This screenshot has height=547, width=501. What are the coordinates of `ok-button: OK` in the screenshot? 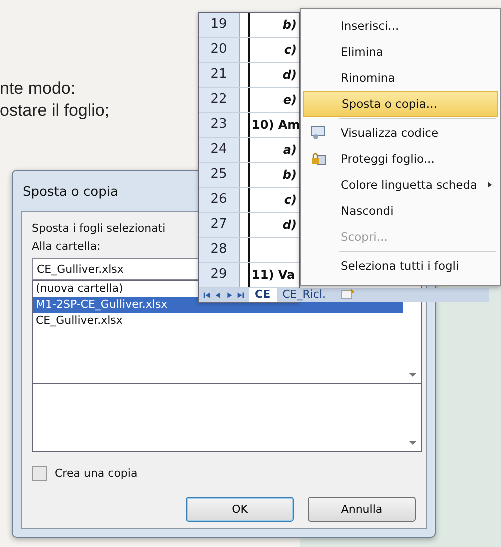 It's located at (240, 509).